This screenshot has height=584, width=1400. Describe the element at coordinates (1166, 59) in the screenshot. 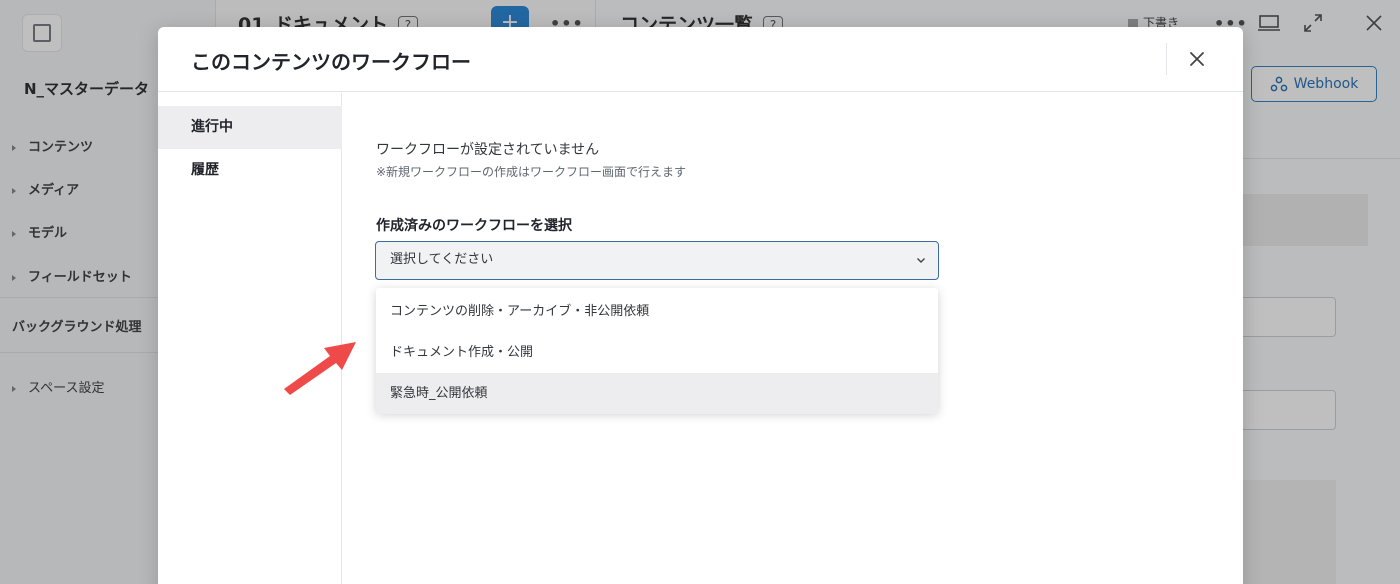

I see `header-divider` at that location.